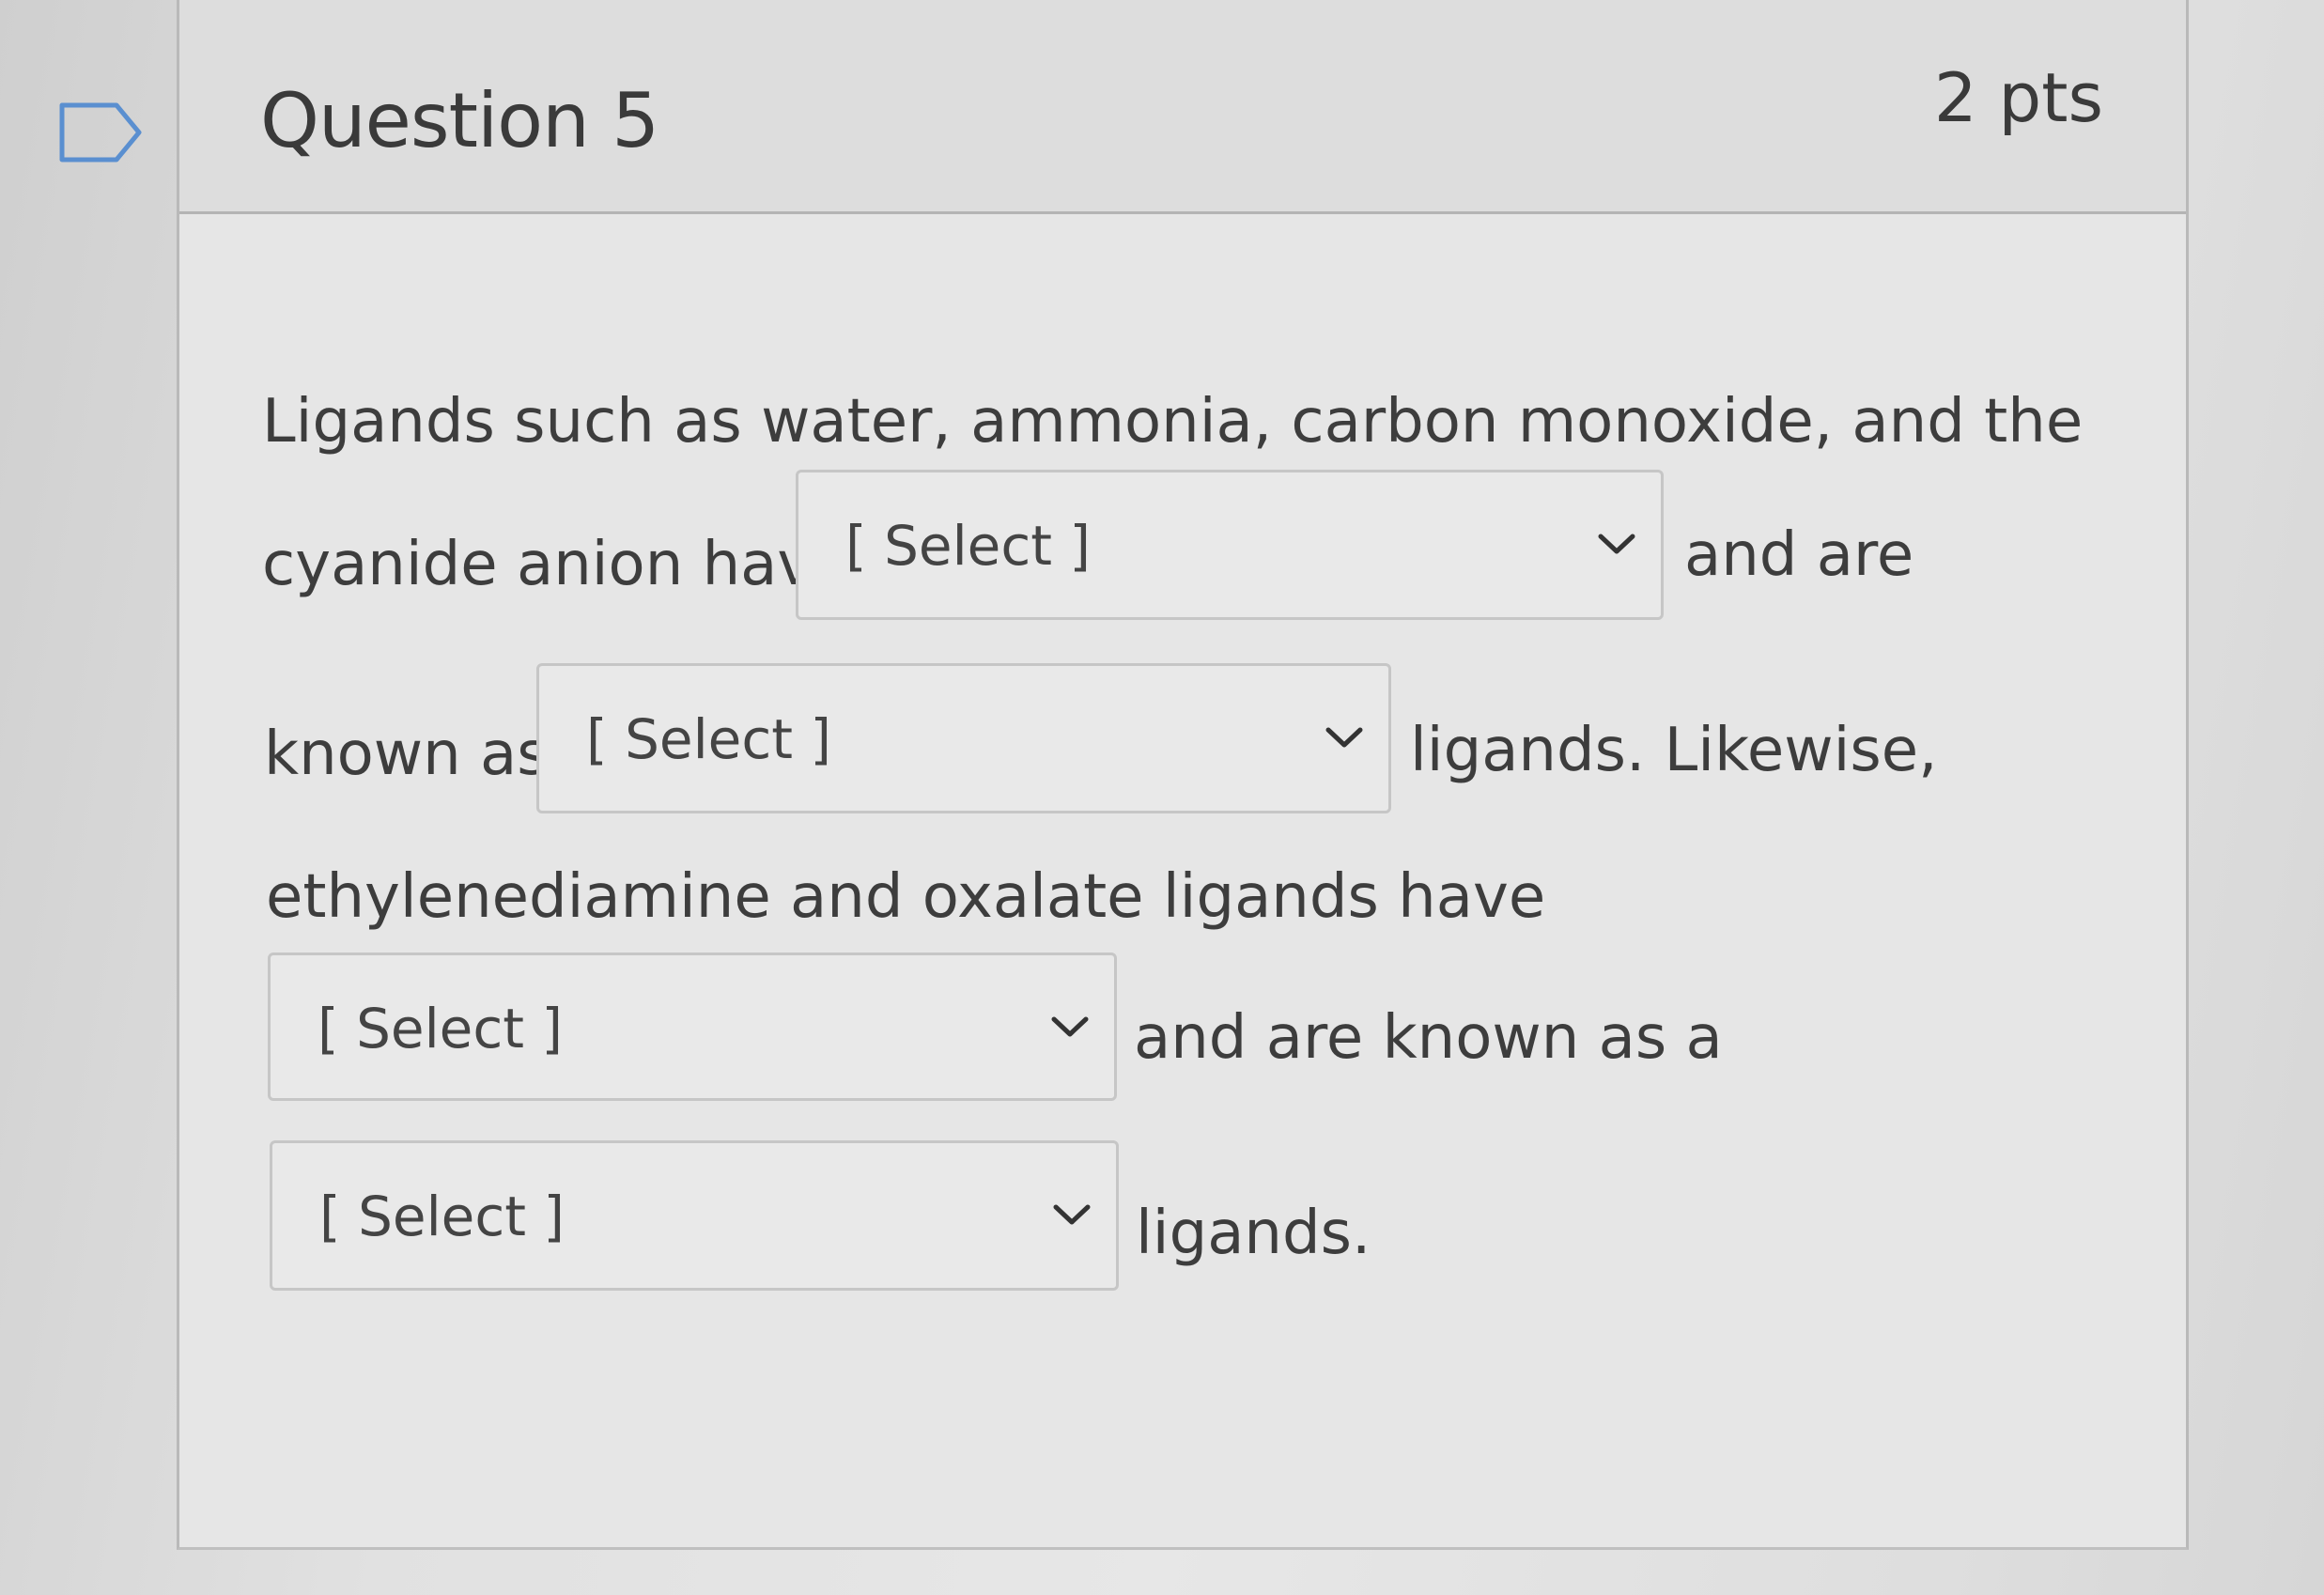 The height and width of the screenshot is (1595, 2324). Describe the element at coordinates (1230, 545) in the screenshot. I see `answer-select-1: [ Select ]` at that location.